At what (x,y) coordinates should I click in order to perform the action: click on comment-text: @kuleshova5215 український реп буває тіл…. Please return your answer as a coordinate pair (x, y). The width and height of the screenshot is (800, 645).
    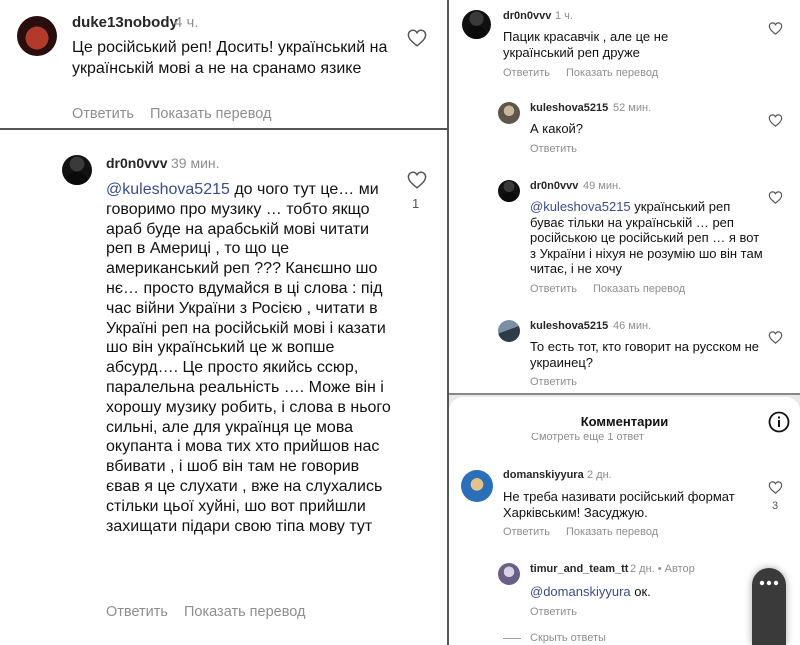
    Looking at the image, I should click on (647, 238).